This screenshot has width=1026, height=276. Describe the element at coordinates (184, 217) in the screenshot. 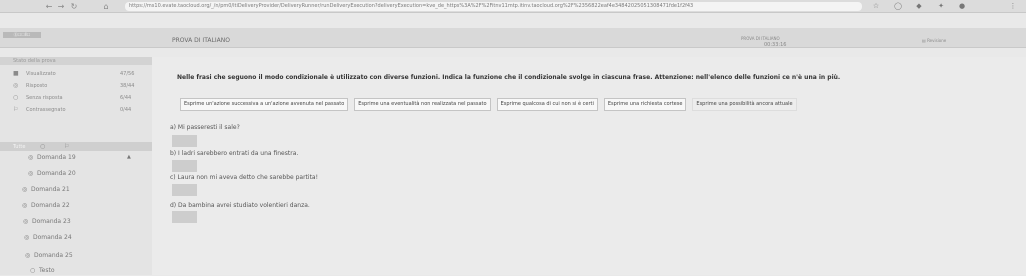

I see `drop-zone-d` at that location.